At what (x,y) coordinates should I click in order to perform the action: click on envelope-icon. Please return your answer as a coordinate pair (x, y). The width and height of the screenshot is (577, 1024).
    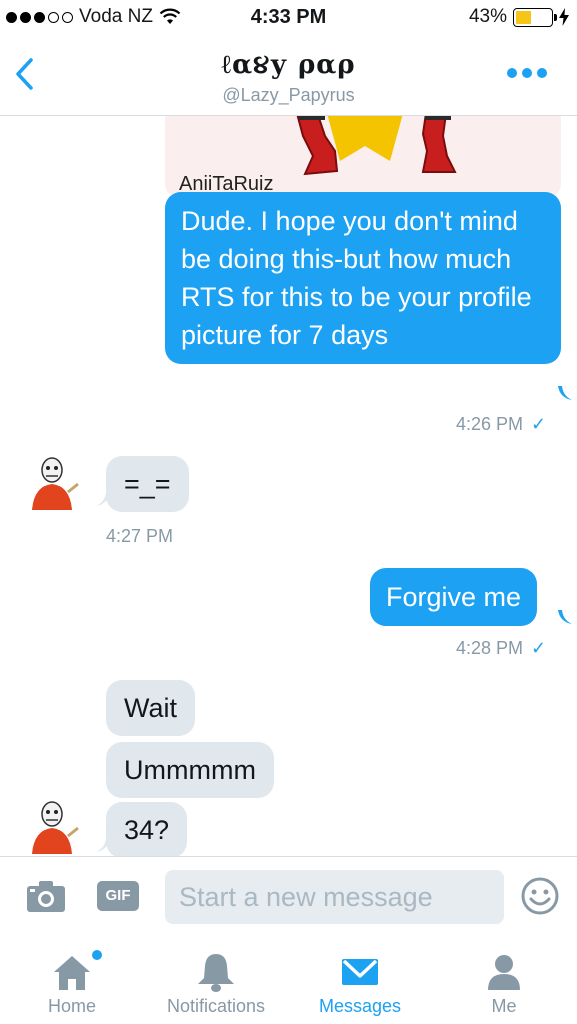
    Looking at the image, I should click on (360, 972).